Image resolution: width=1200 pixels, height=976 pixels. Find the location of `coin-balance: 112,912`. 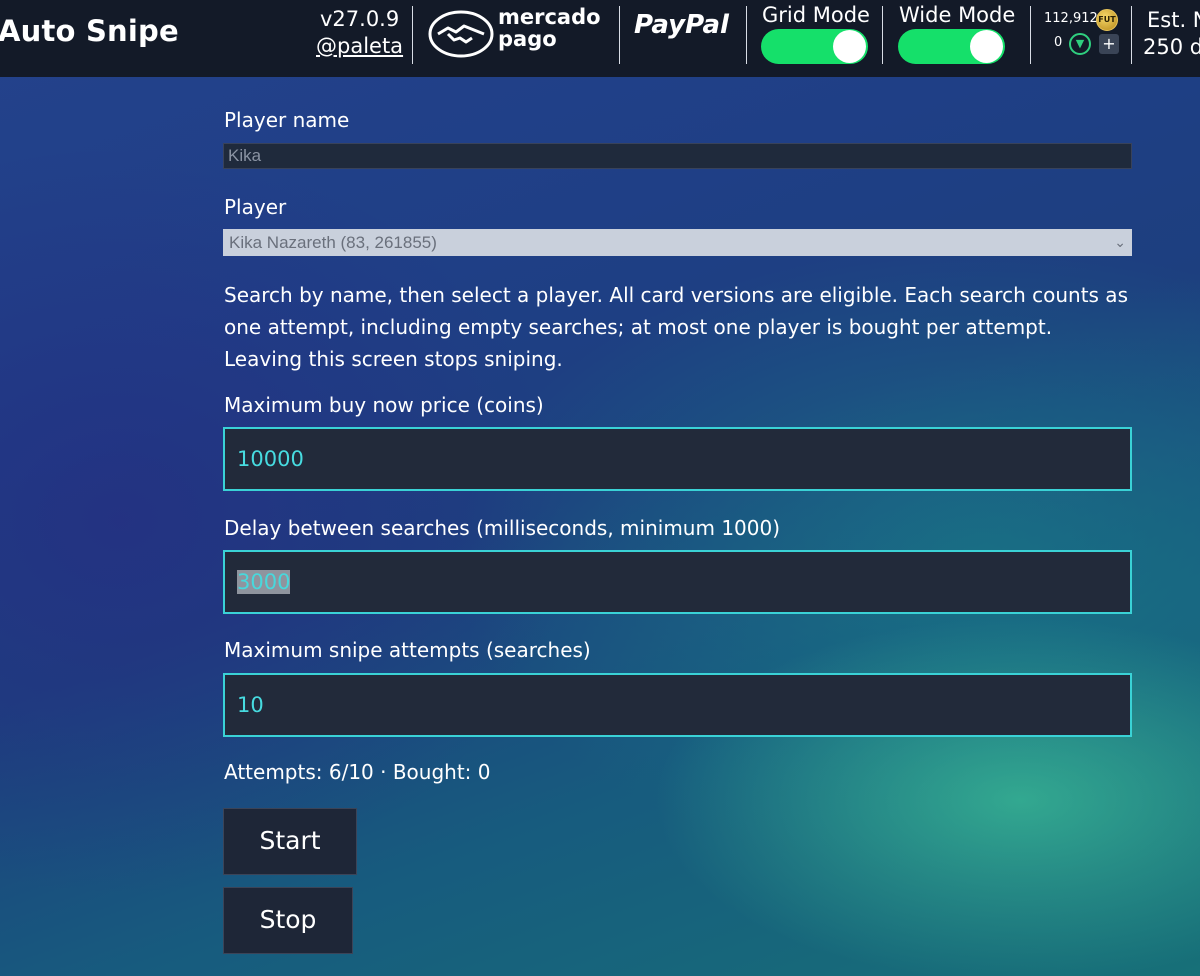

coin-balance: 112,912 is located at coordinates (1071, 18).